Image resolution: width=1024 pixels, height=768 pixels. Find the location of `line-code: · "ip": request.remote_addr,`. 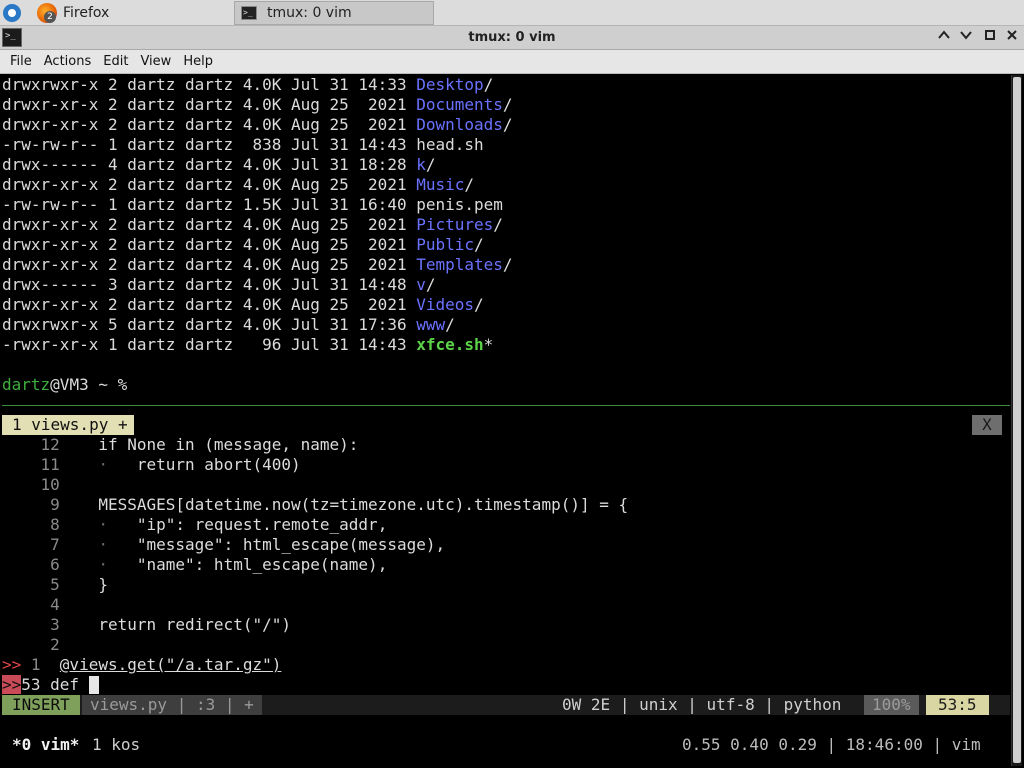

line-code: · "ip": request.remote_addr, is located at coordinates (243, 524).